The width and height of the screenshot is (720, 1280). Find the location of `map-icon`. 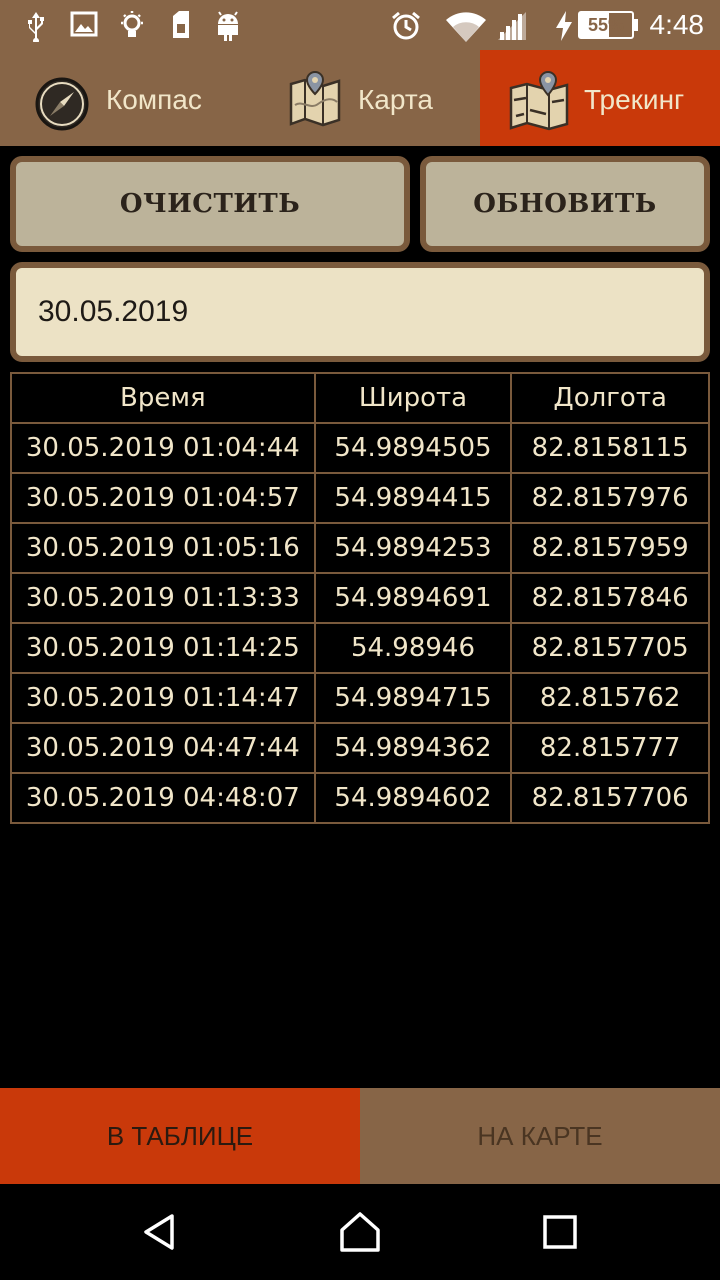

map-icon is located at coordinates (315, 98).